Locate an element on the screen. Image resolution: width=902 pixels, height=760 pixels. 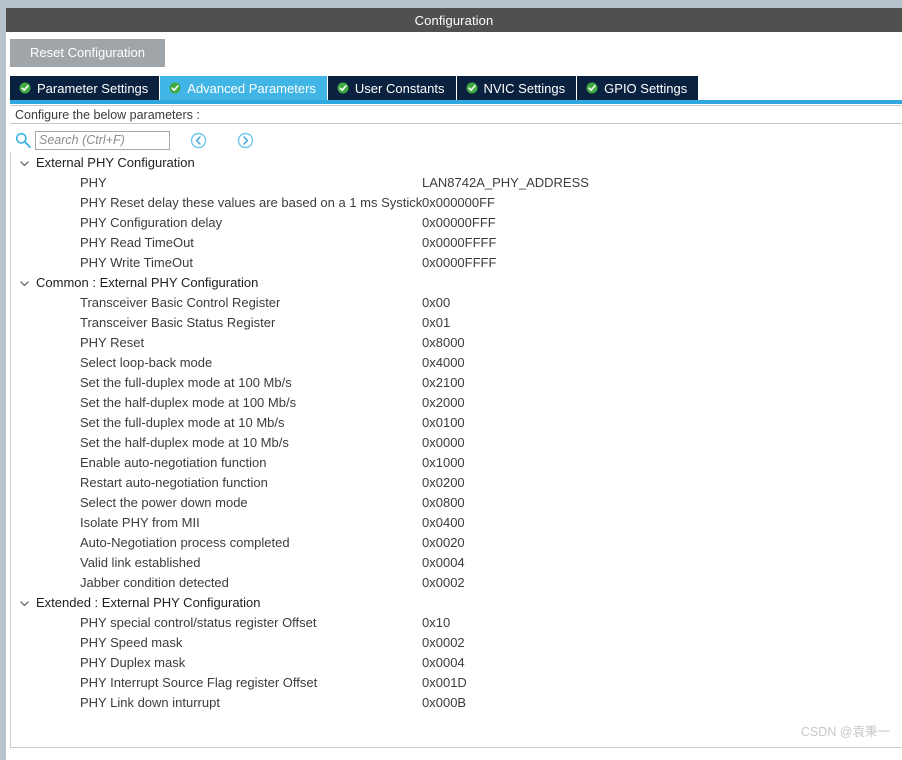
parameter-label: Valid link established is located at coordinates (140, 562).